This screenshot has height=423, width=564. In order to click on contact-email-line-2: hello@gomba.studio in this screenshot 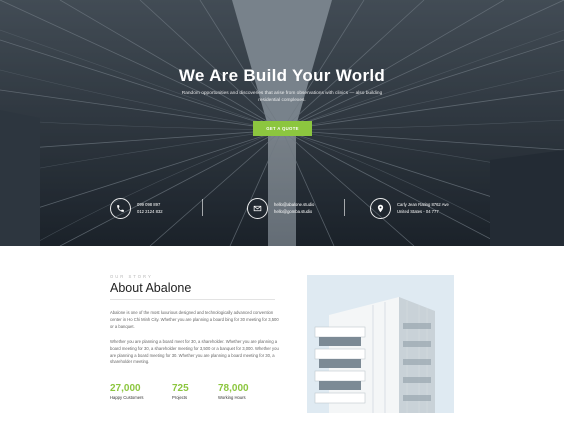, I will do `click(293, 211)`.